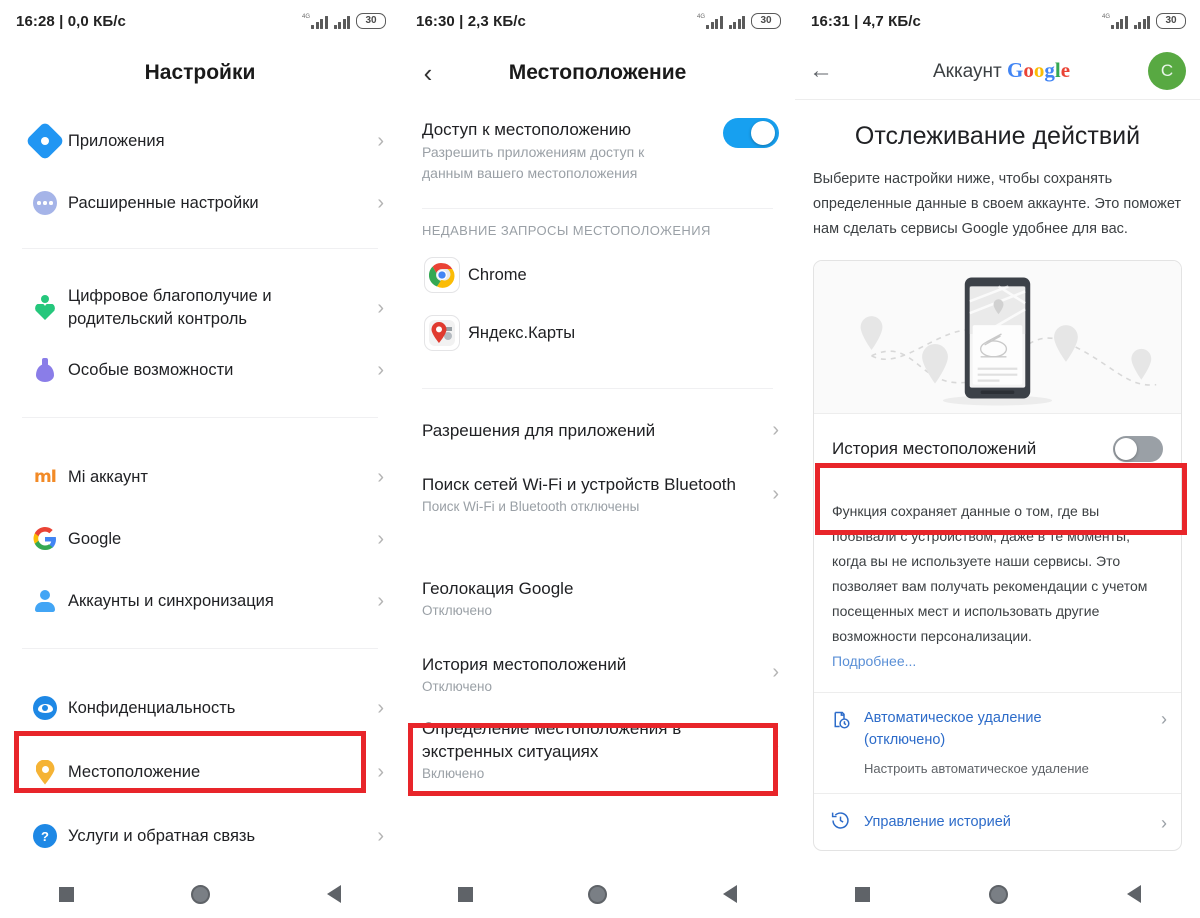  Describe the element at coordinates (976, 768) in the screenshot. I see `auto-delete-sublabel: Настроить автоматическое удаление` at that location.